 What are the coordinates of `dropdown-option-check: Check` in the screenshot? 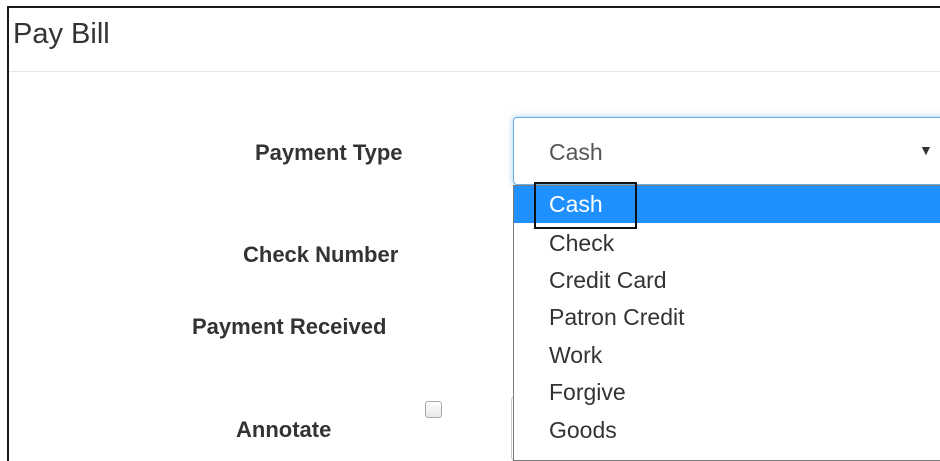 It's located at (727, 243).